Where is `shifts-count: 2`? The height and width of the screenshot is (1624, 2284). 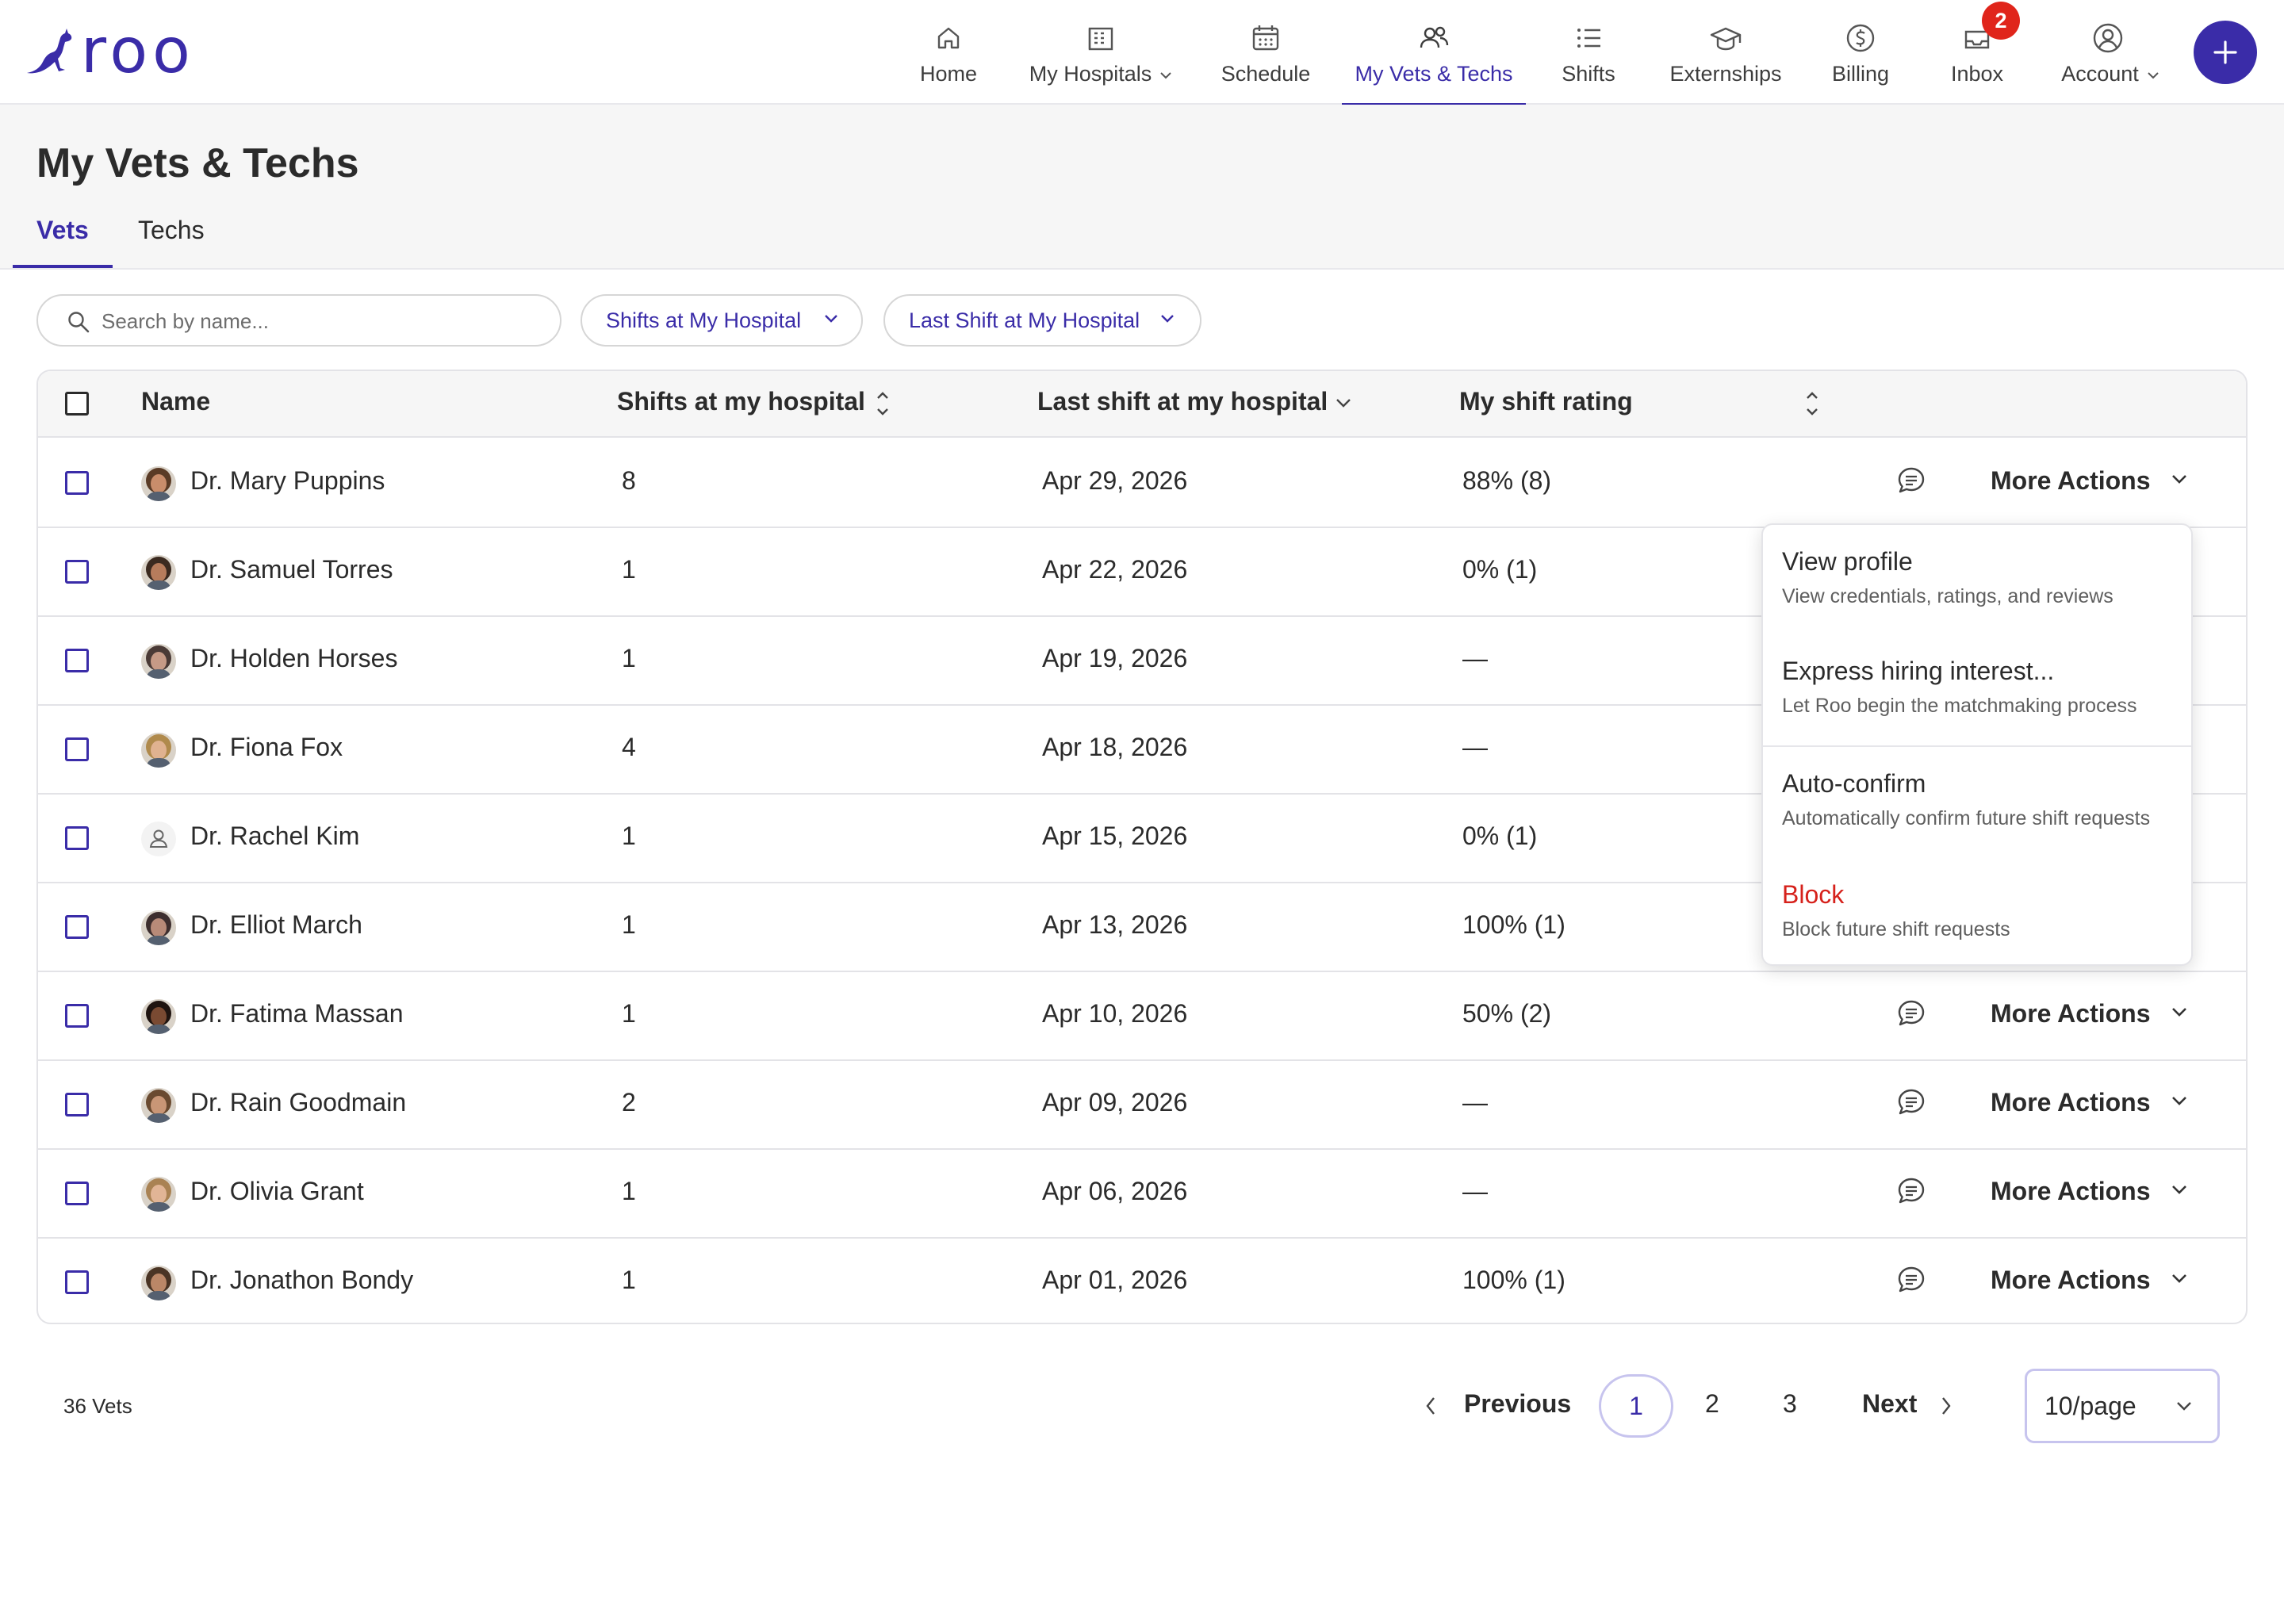 shifts-count: 2 is located at coordinates (629, 1102).